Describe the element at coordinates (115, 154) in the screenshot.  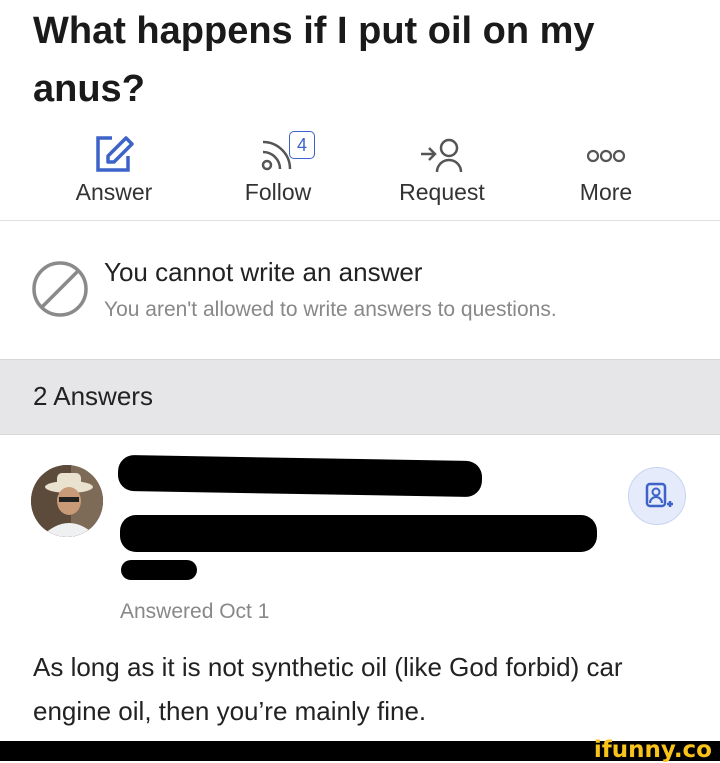
I see `pencil-icon` at that location.